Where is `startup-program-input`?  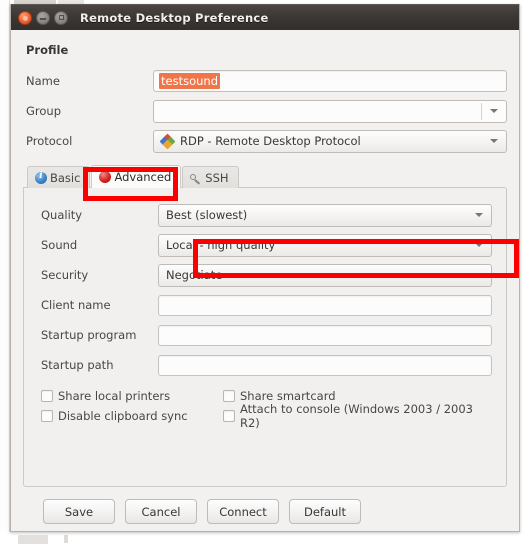
startup-program-input is located at coordinates (325, 335).